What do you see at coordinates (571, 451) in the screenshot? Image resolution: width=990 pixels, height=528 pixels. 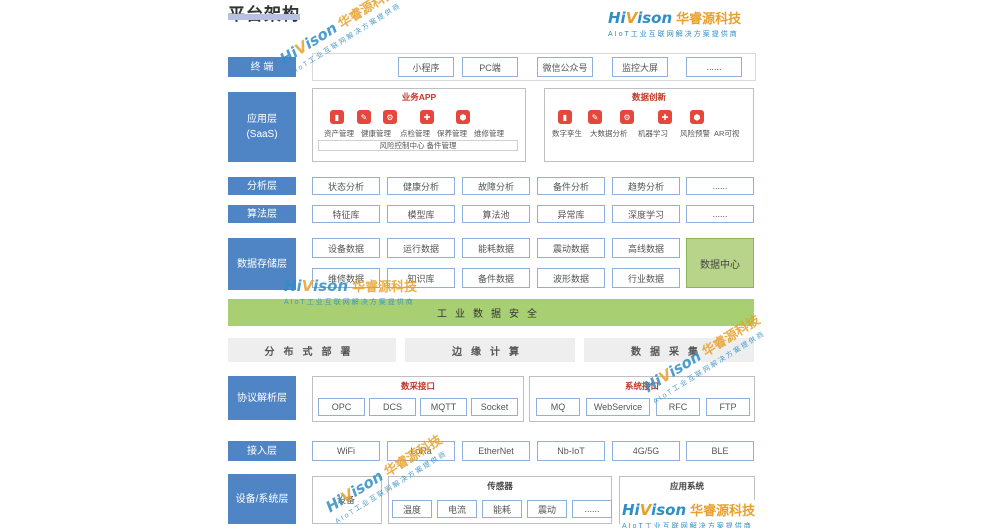 I see `access-item: Nb-IoT` at bounding box center [571, 451].